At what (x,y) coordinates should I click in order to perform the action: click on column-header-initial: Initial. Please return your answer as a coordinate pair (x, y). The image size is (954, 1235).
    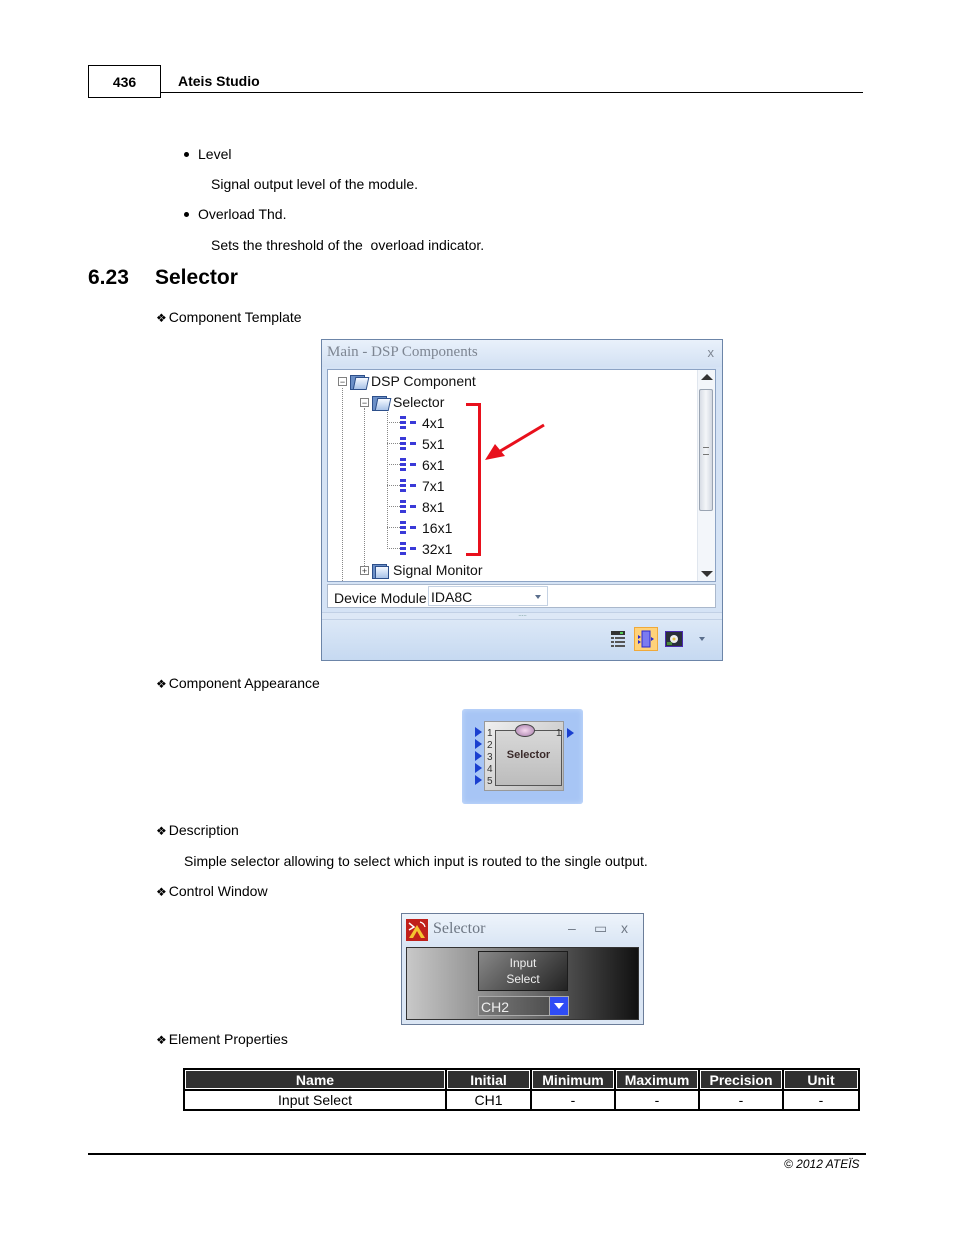
    Looking at the image, I should click on (488, 1079).